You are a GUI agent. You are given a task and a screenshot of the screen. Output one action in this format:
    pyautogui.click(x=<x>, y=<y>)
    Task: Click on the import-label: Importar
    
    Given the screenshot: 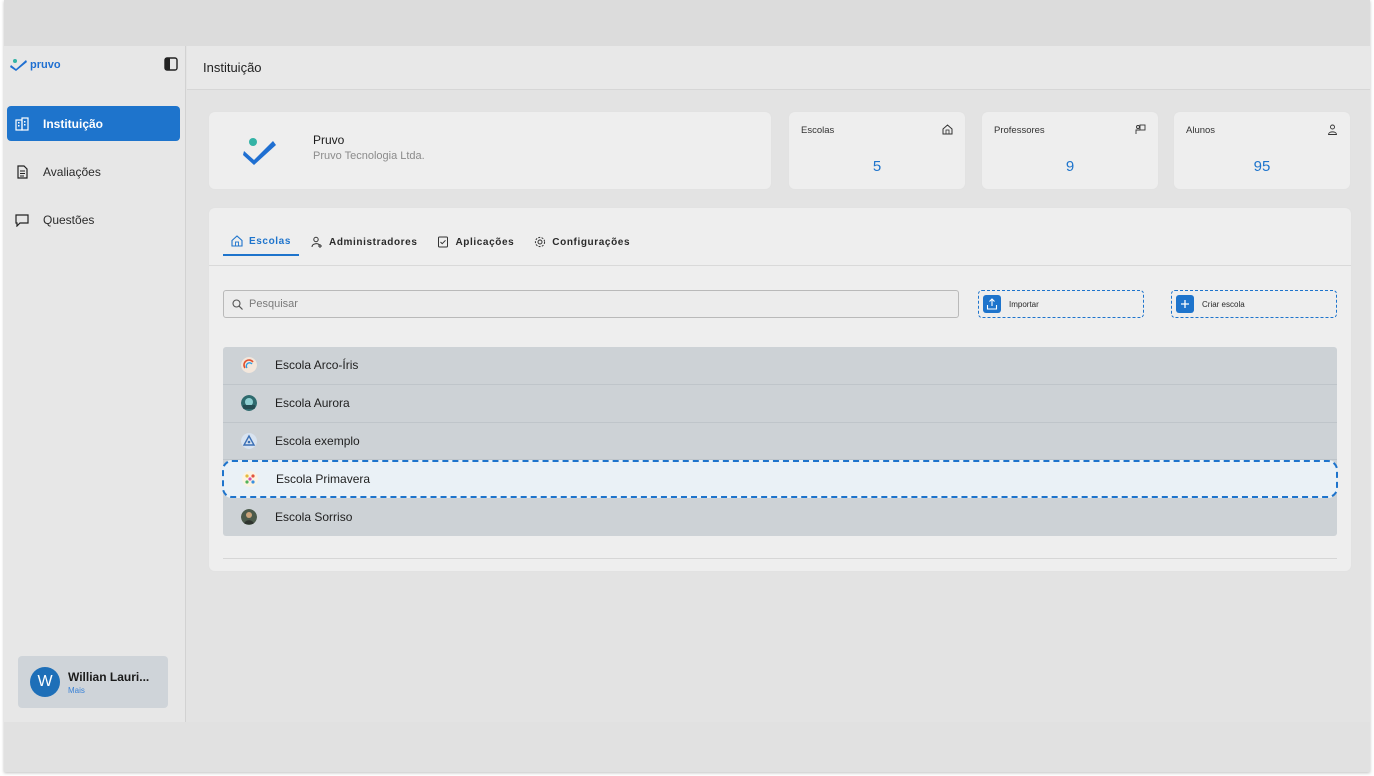 What is the action you would take?
    pyautogui.click(x=1024, y=304)
    